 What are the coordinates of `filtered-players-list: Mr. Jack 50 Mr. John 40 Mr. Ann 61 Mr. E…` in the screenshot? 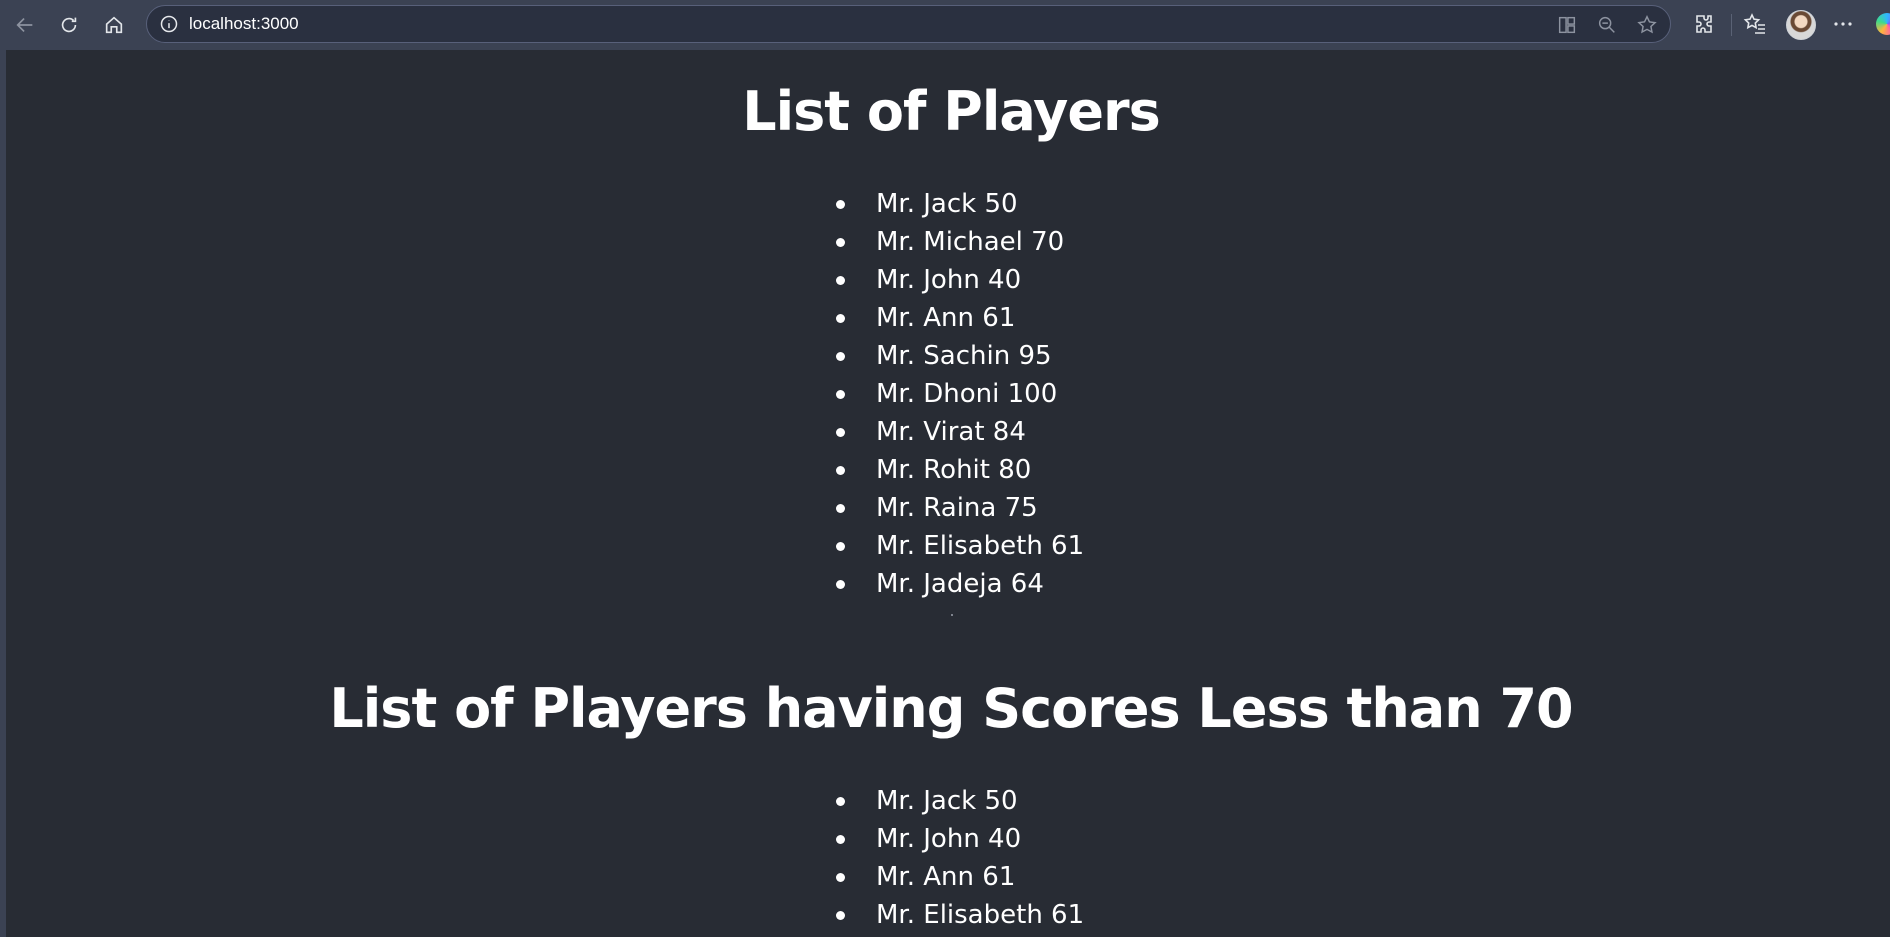 It's located at (959, 858).